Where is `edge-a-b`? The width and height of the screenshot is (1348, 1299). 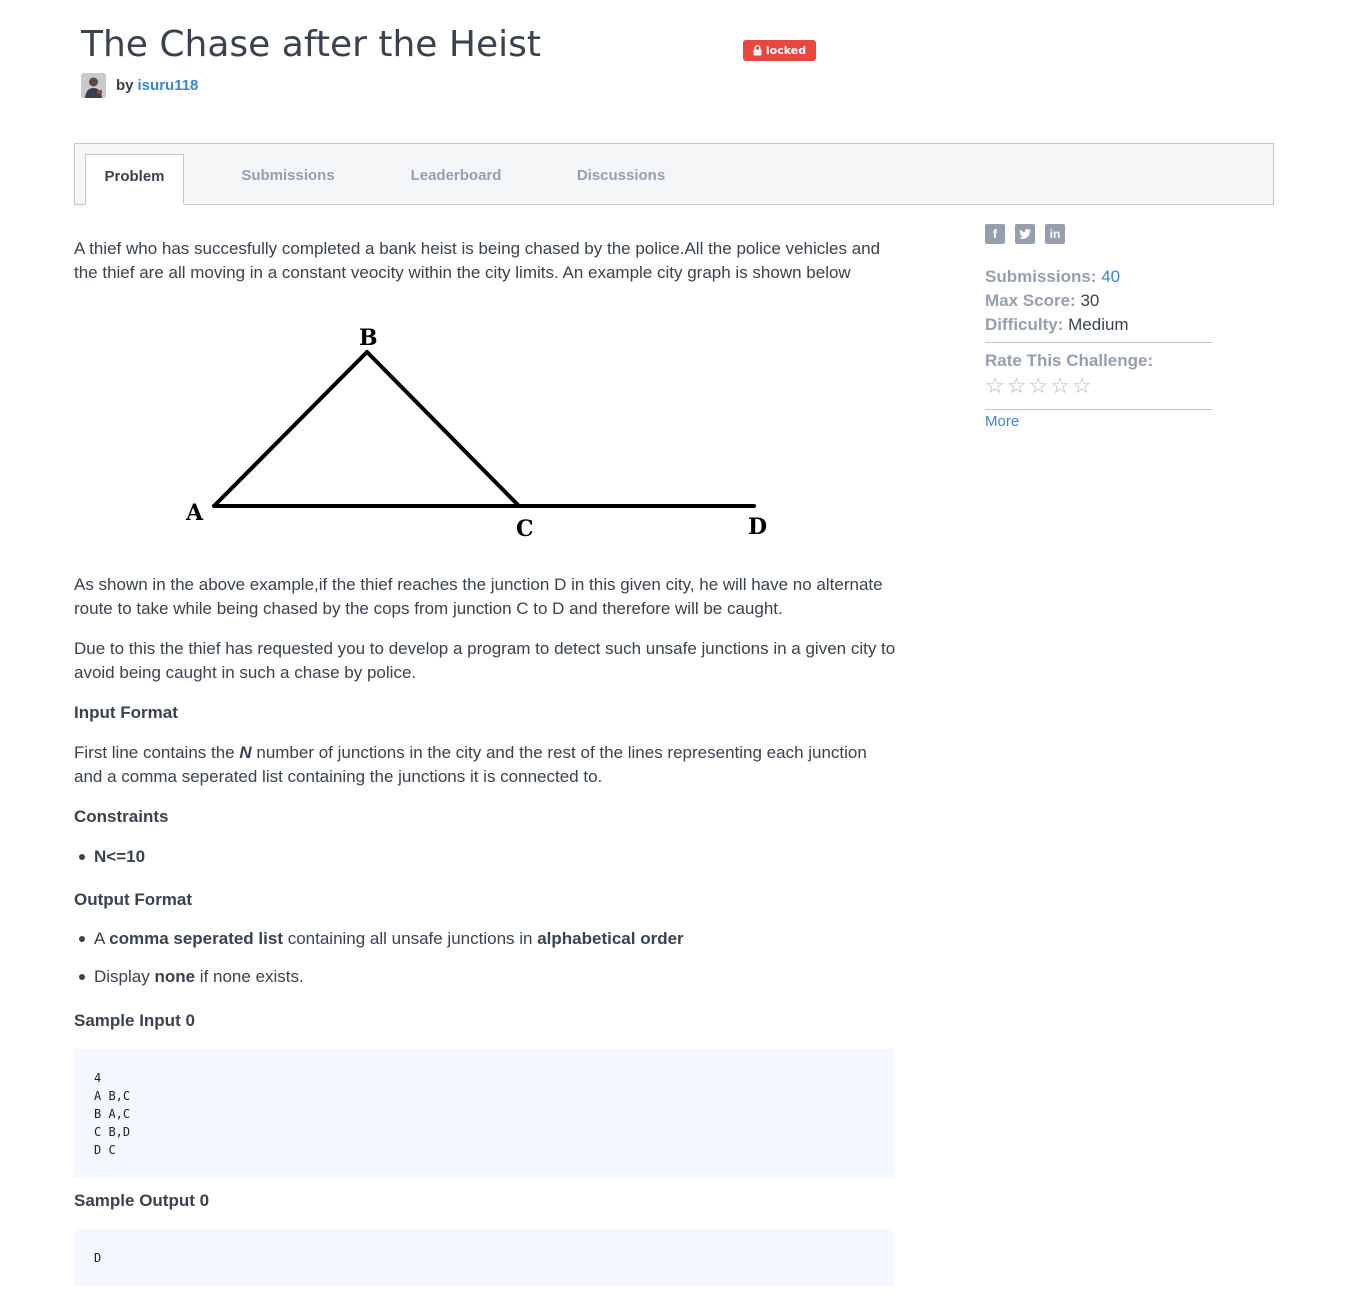
edge-a-b is located at coordinates (290, 429).